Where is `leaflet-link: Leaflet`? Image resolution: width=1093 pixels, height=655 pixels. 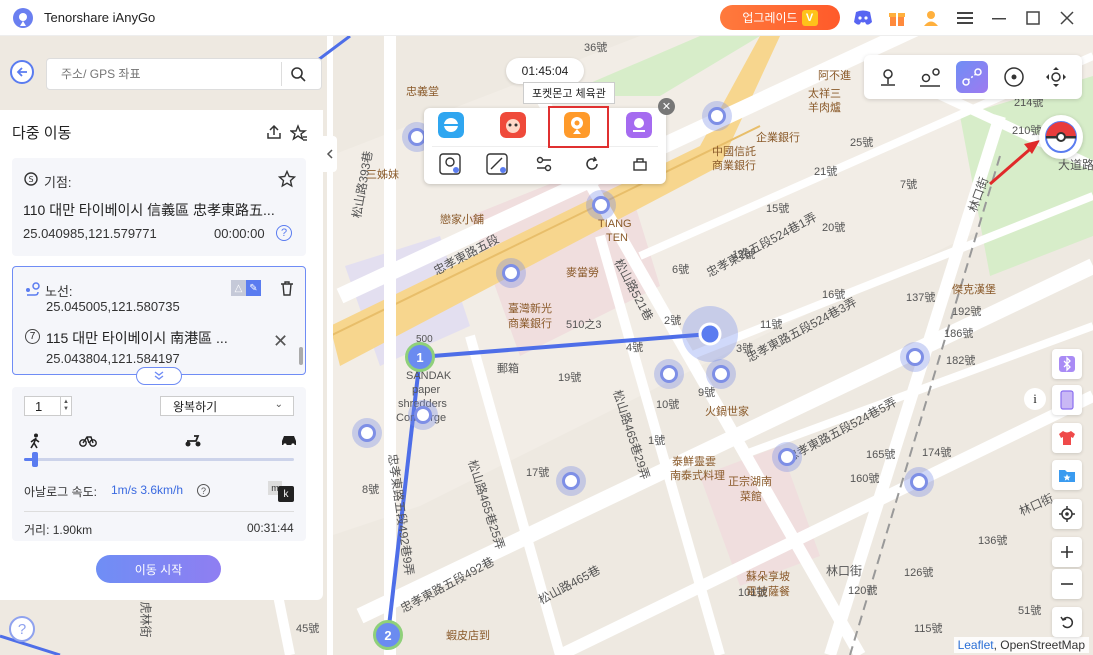
leaflet-link: Leaflet is located at coordinates (976, 645).